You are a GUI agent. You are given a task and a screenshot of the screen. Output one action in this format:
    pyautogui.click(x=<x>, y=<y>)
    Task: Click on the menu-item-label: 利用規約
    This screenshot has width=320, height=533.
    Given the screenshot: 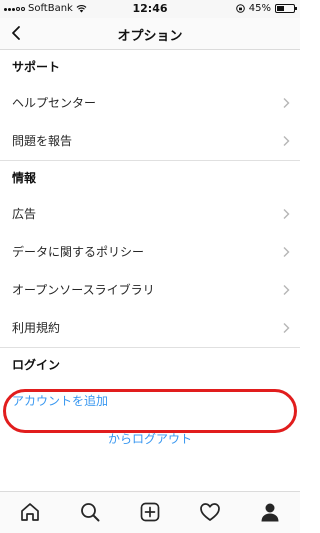 What is the action you would take?
    pyautogui.click(x=36, y=328)
    